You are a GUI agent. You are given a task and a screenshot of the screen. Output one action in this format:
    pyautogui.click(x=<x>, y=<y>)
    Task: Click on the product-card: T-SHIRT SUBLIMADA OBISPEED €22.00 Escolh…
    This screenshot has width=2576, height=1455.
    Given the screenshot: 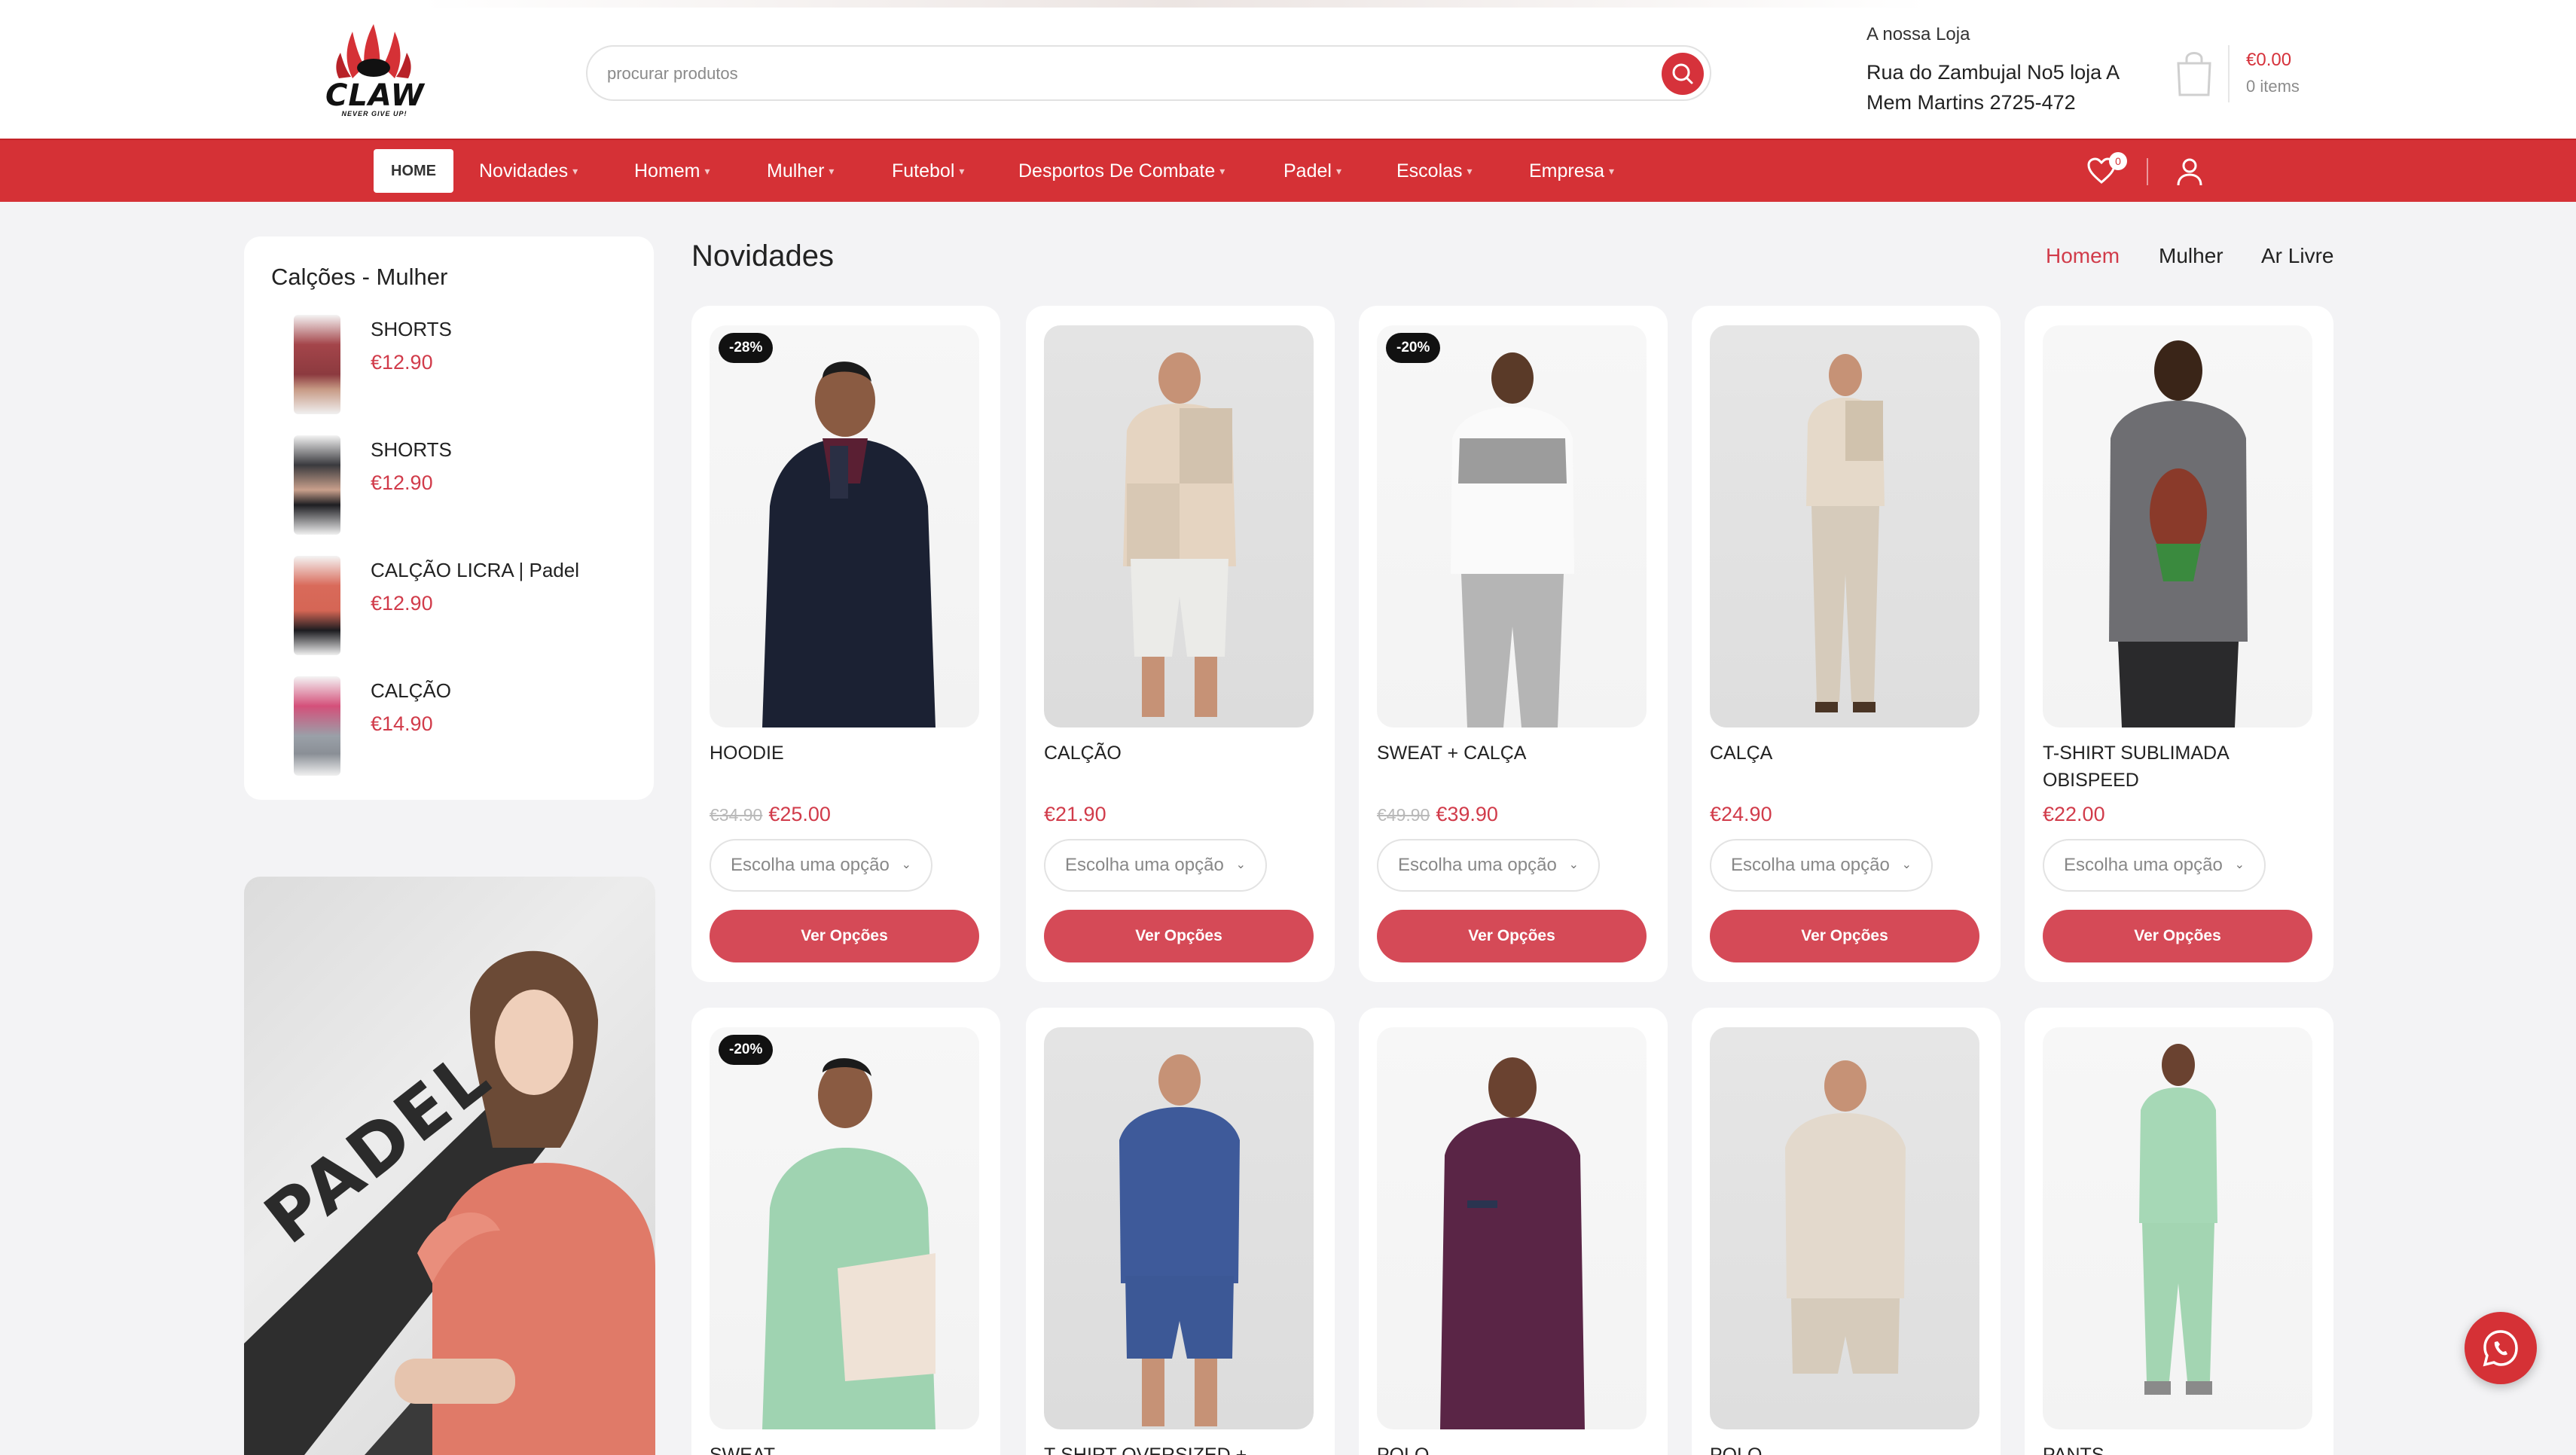 What is the action you would take?
    pyautogui.click(x=2179, y=644)
    